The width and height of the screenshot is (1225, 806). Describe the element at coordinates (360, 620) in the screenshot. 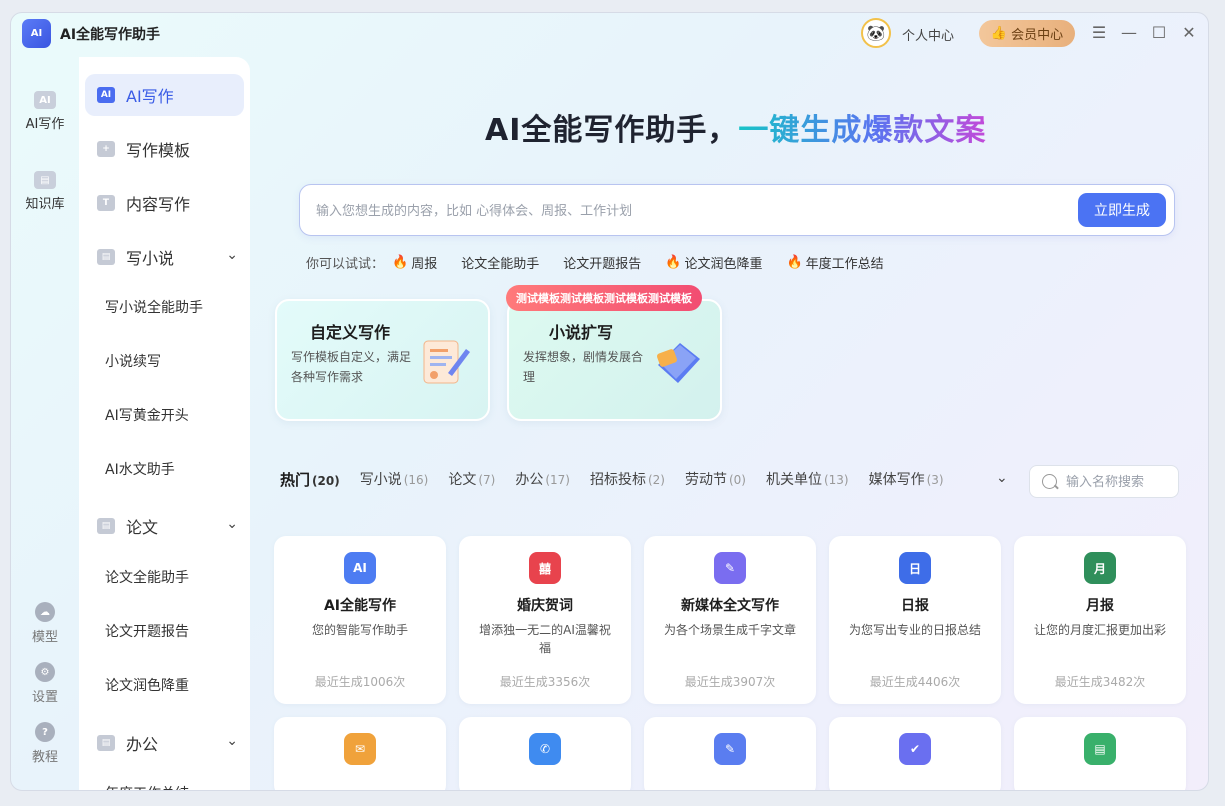

I see `template-card-ai-writing: AI AI全能写作 您的智能写作助手 最近生成1006次` at that location.